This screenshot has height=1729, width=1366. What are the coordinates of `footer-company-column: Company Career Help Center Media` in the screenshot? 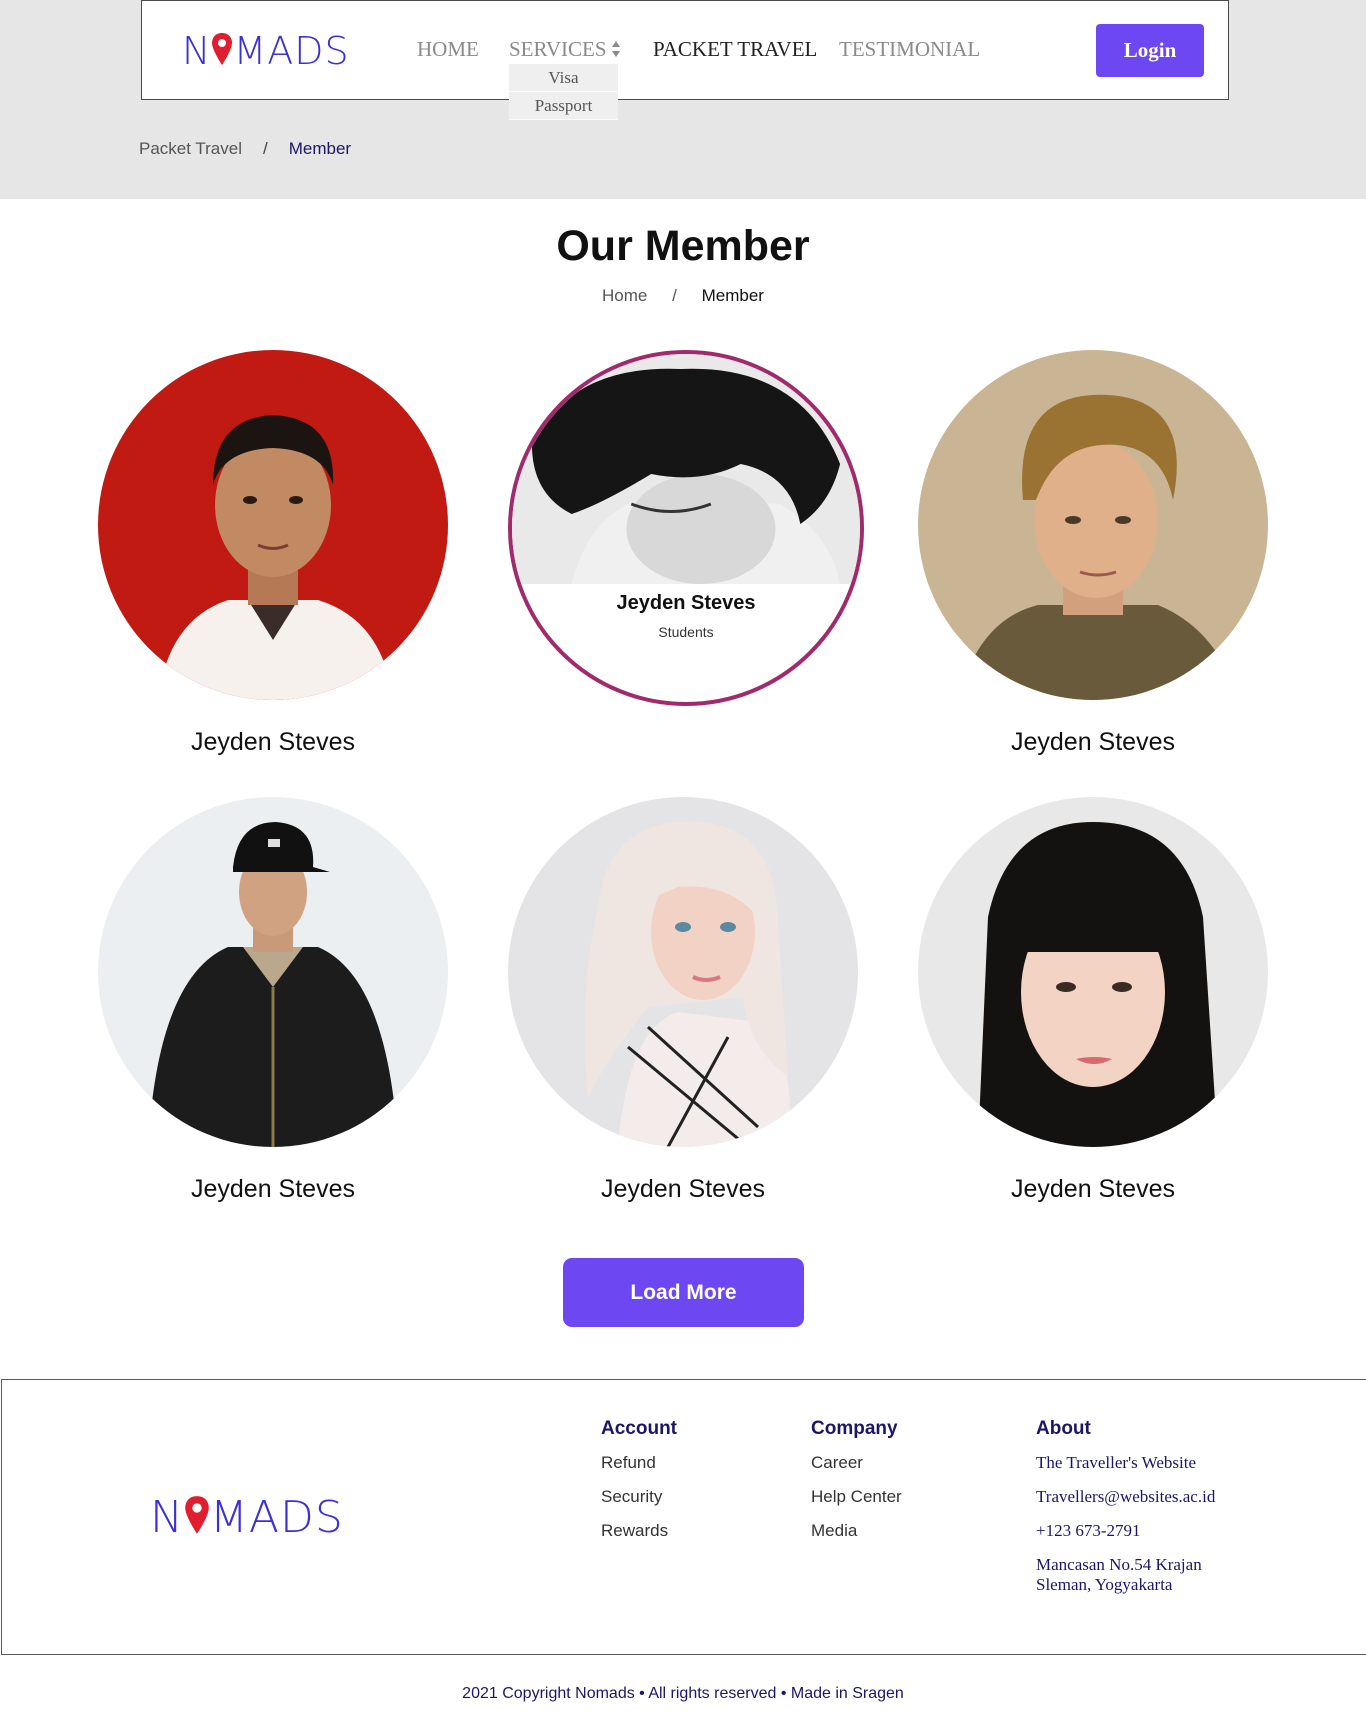 It's located at (856, 1486).